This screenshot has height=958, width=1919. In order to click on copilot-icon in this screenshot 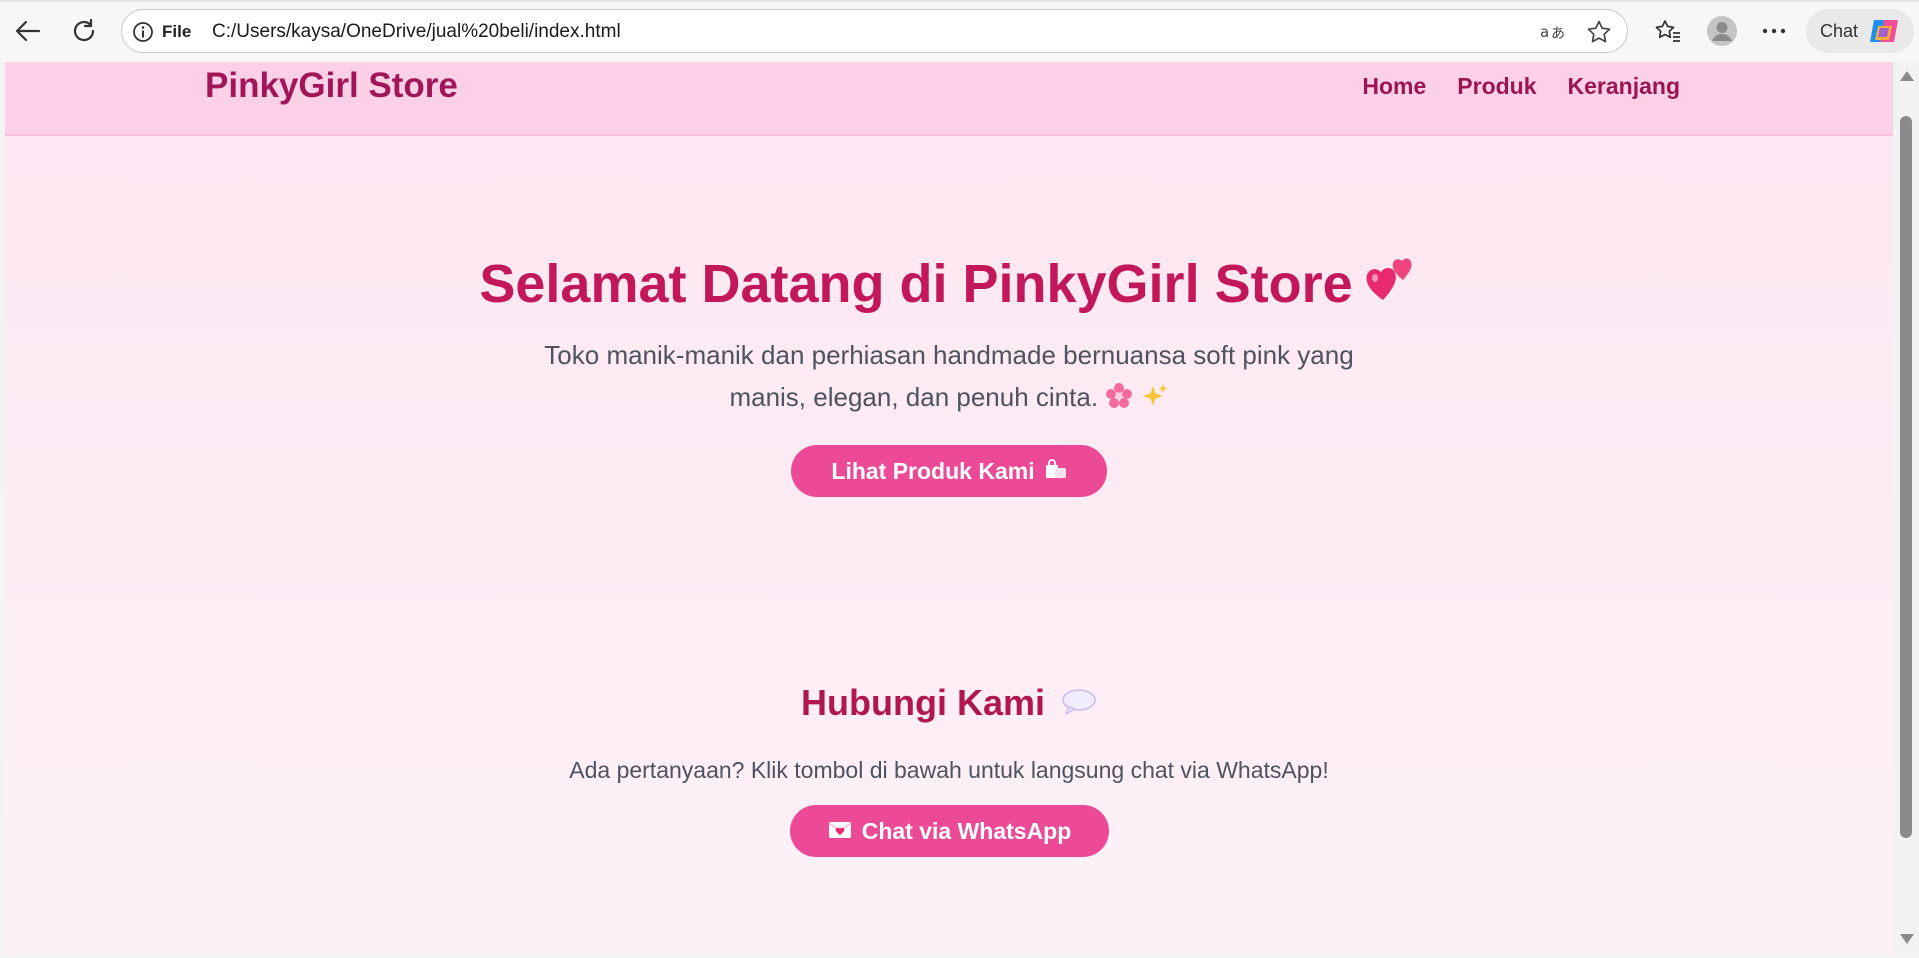, I will do `click(1884, 33)`.